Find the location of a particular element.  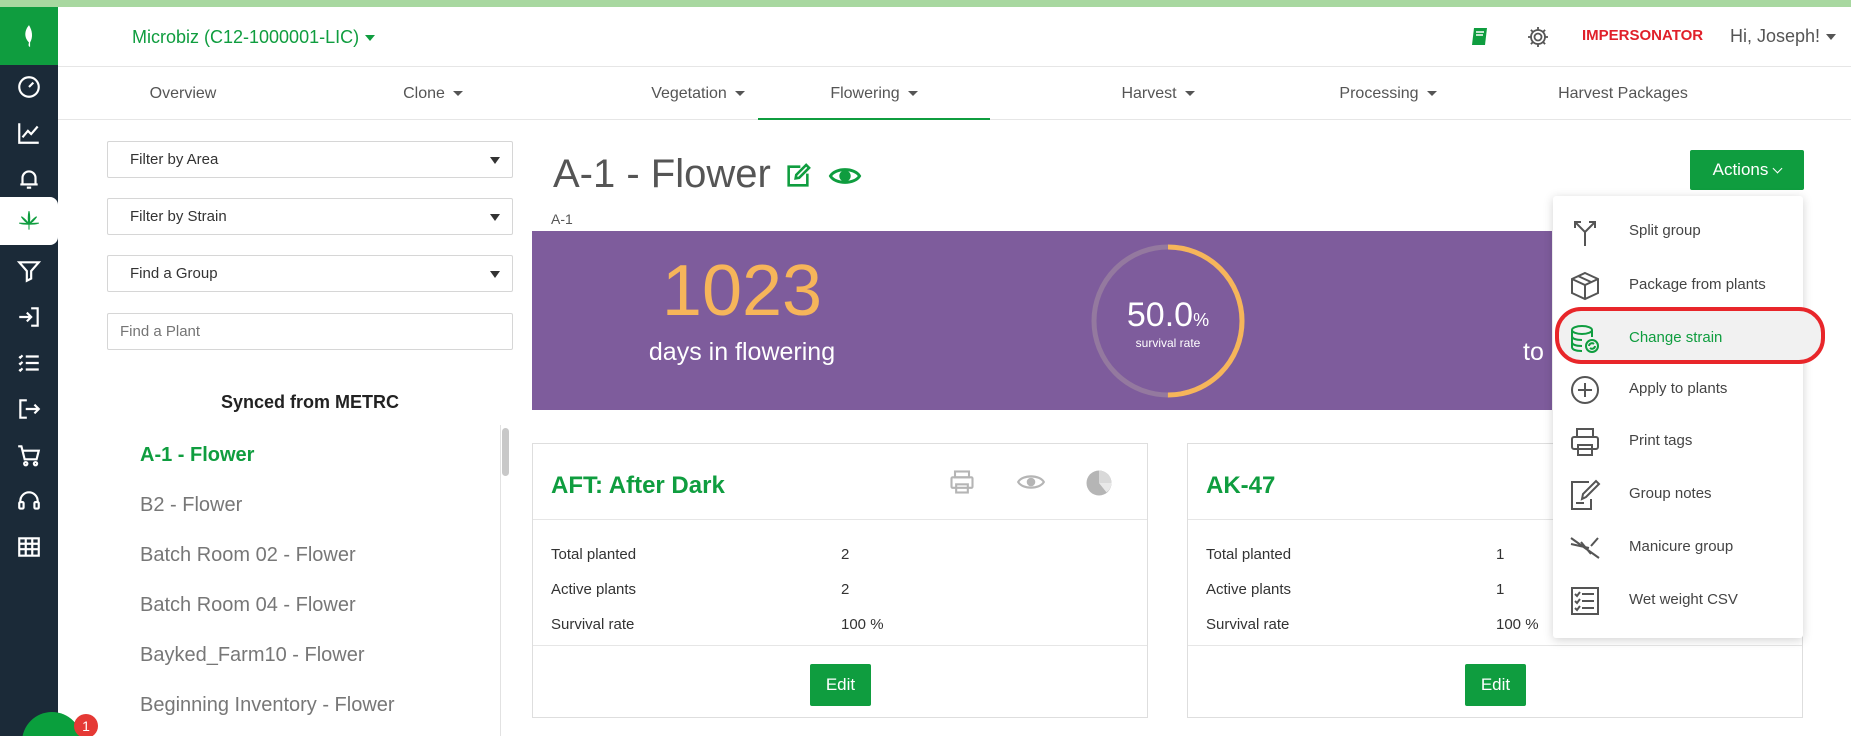

filter-icon is located at coordinates (29, 271).